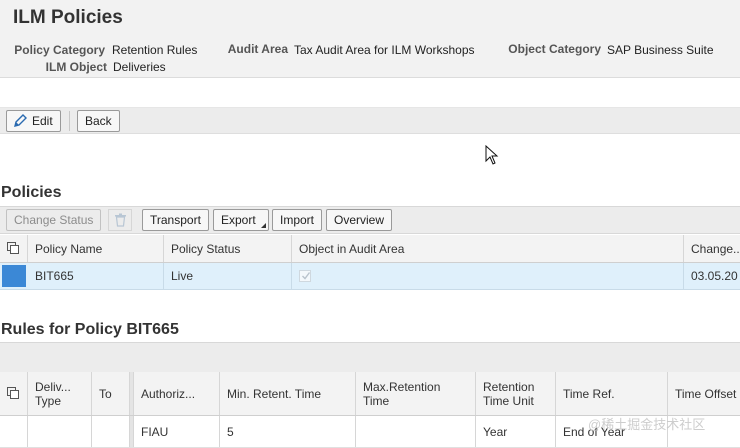 The height and width of the screenshot is (448, 740). Describe the element at coordinates (68, 17) in the screenshot. I see `page-title: ILM Policies` at that location.